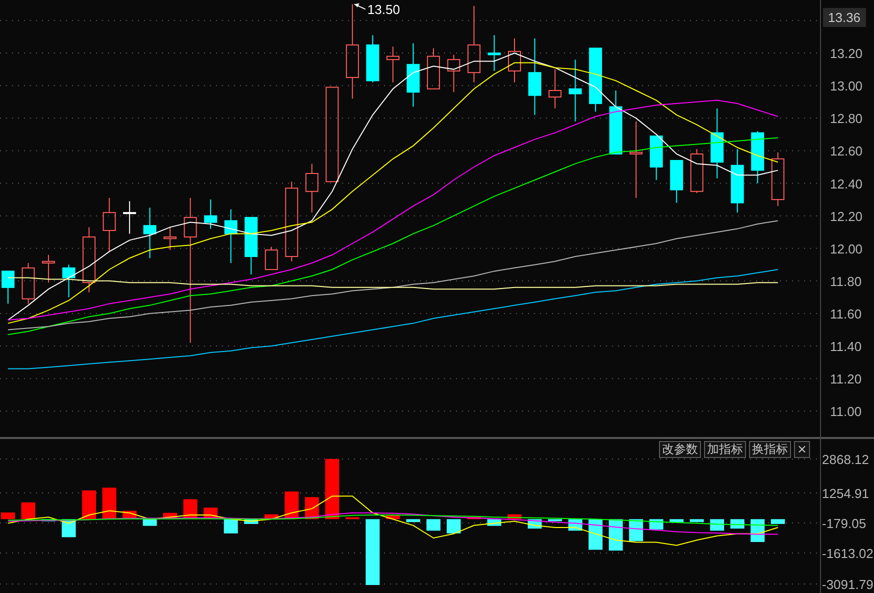 This screenshot has height=593, width=874. What do you see at coordinates (844, 523) in the screenshot?
I see `axis-label: -179.05` at bounding box center [844, 523].